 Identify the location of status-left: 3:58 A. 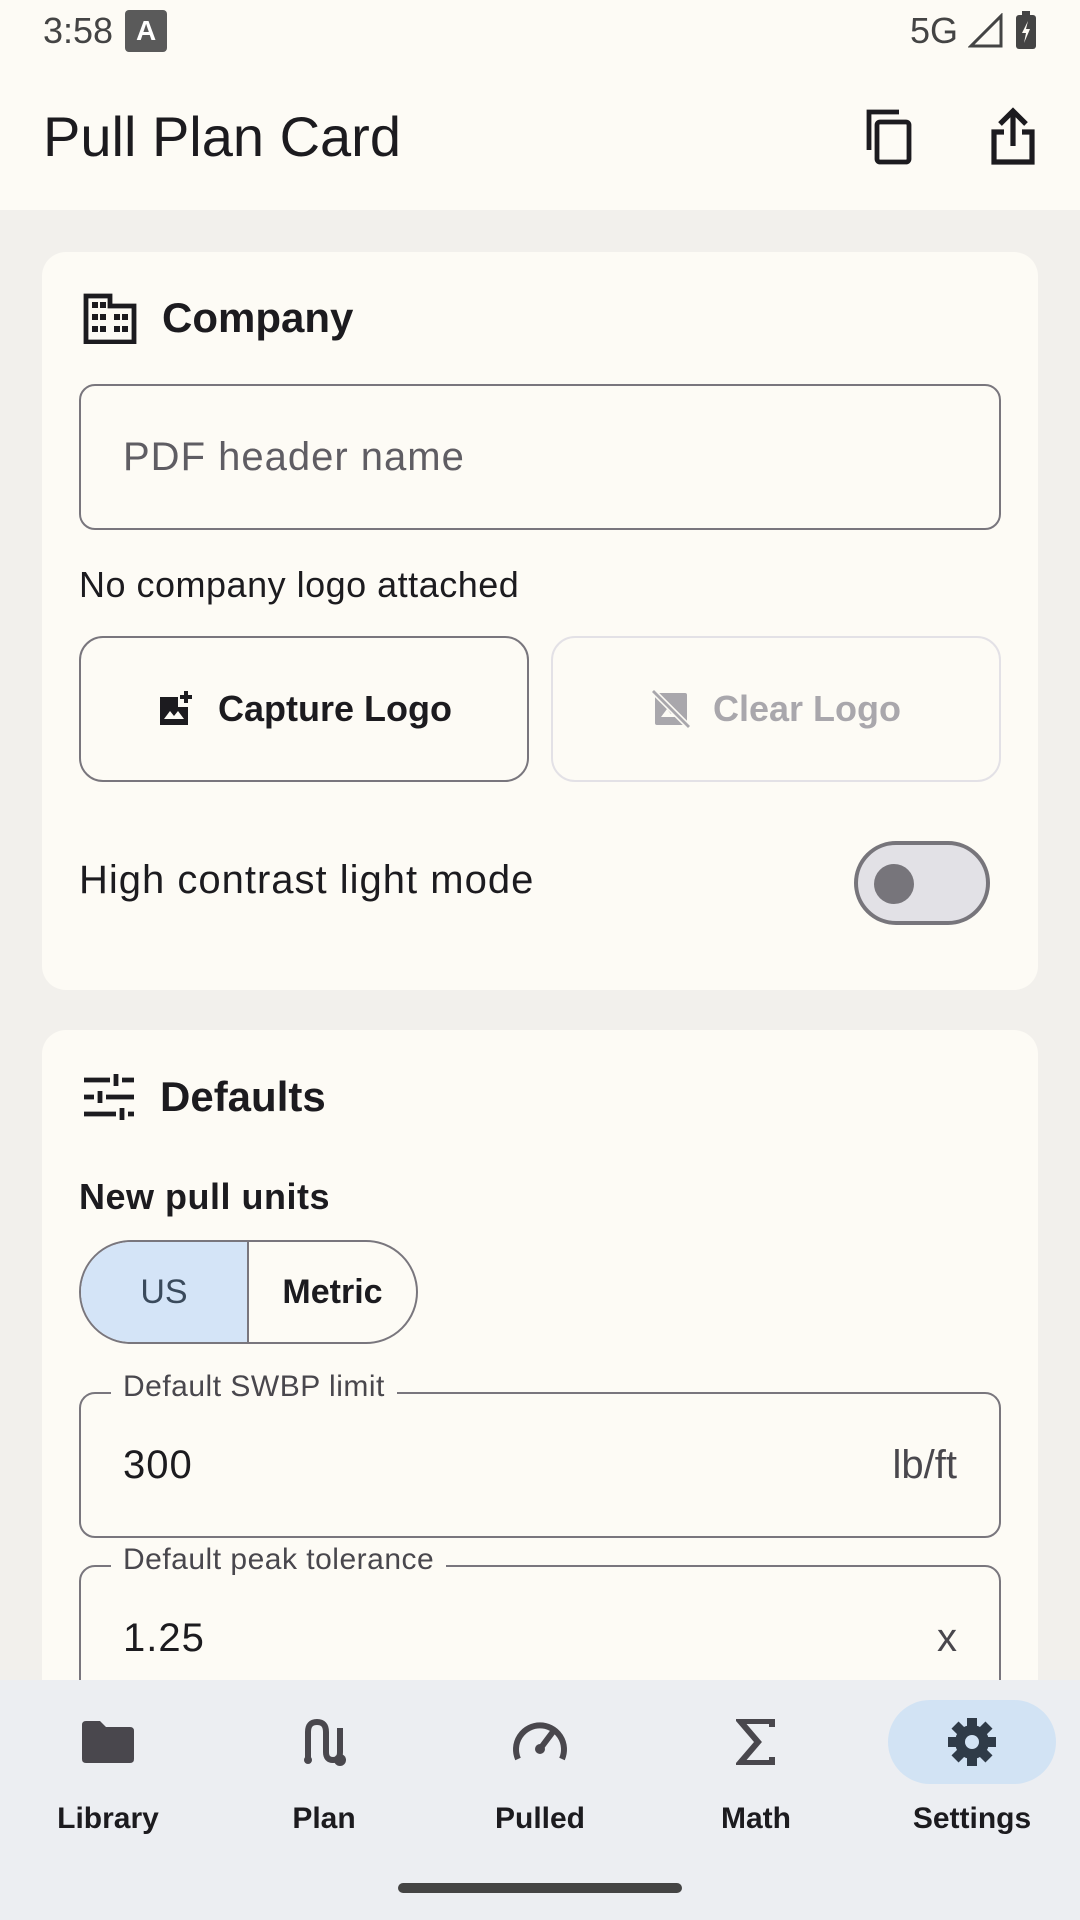
(105, 31).